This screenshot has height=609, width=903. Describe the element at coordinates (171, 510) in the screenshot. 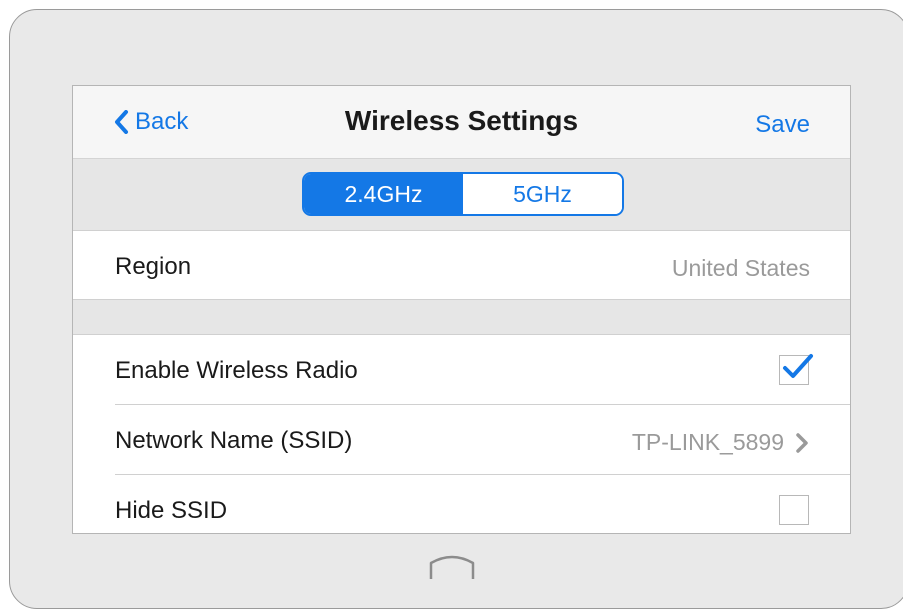

I see `hide-ssid-label: Hide SSID` at that location.